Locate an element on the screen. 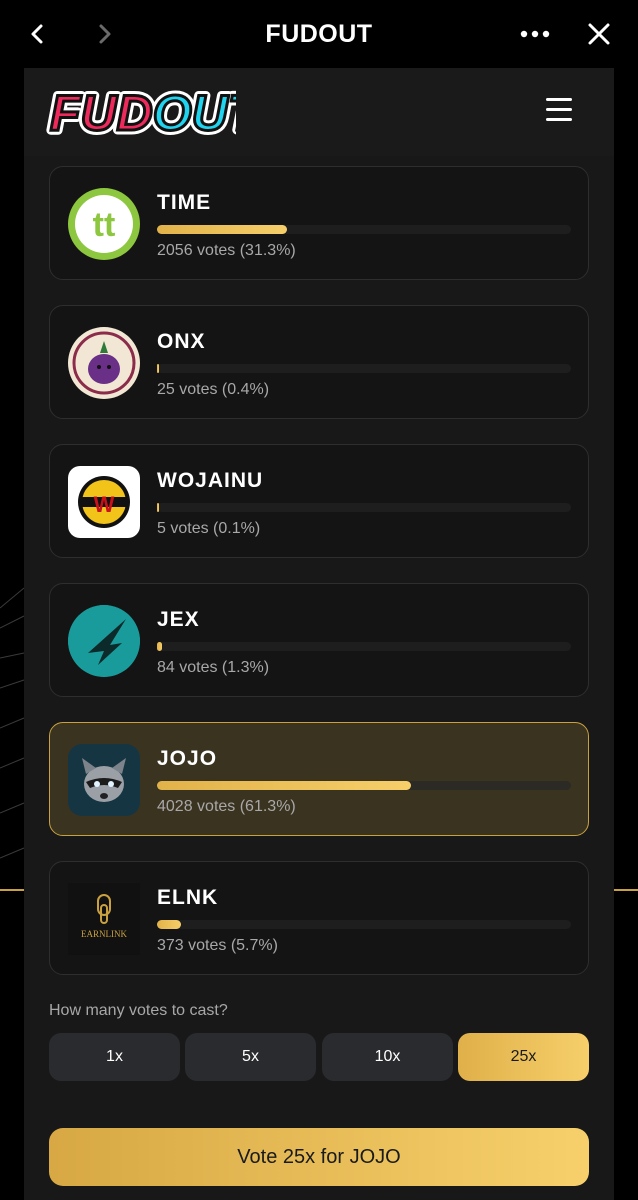  multiplier-25x-button: 25x is located at coordinates (523, 1057).